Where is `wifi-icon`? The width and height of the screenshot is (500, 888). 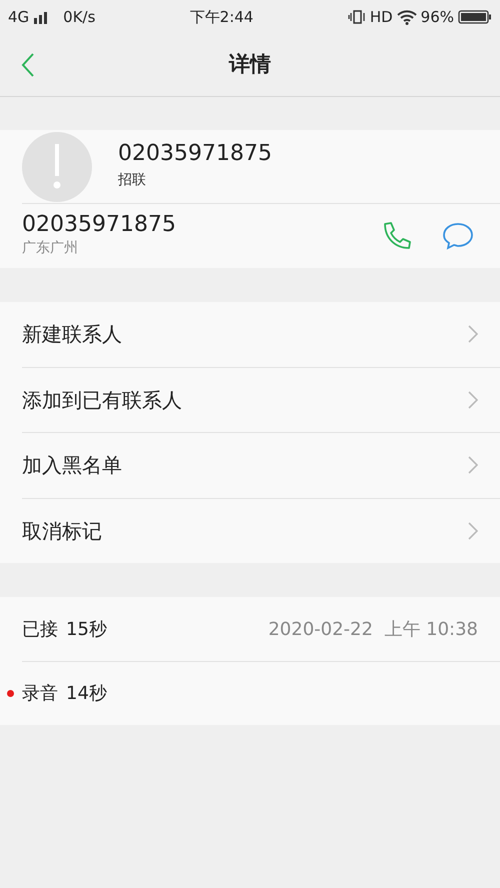 wifi-icon is located at coordinates (406, 17).